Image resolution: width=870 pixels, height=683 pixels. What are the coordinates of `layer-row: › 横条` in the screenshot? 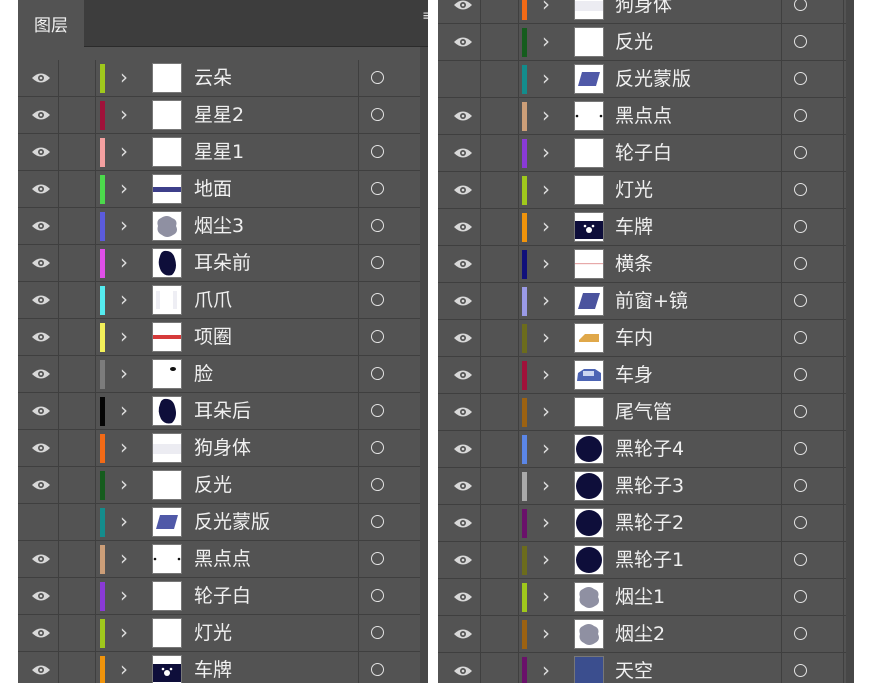 It's located at (646, 264).